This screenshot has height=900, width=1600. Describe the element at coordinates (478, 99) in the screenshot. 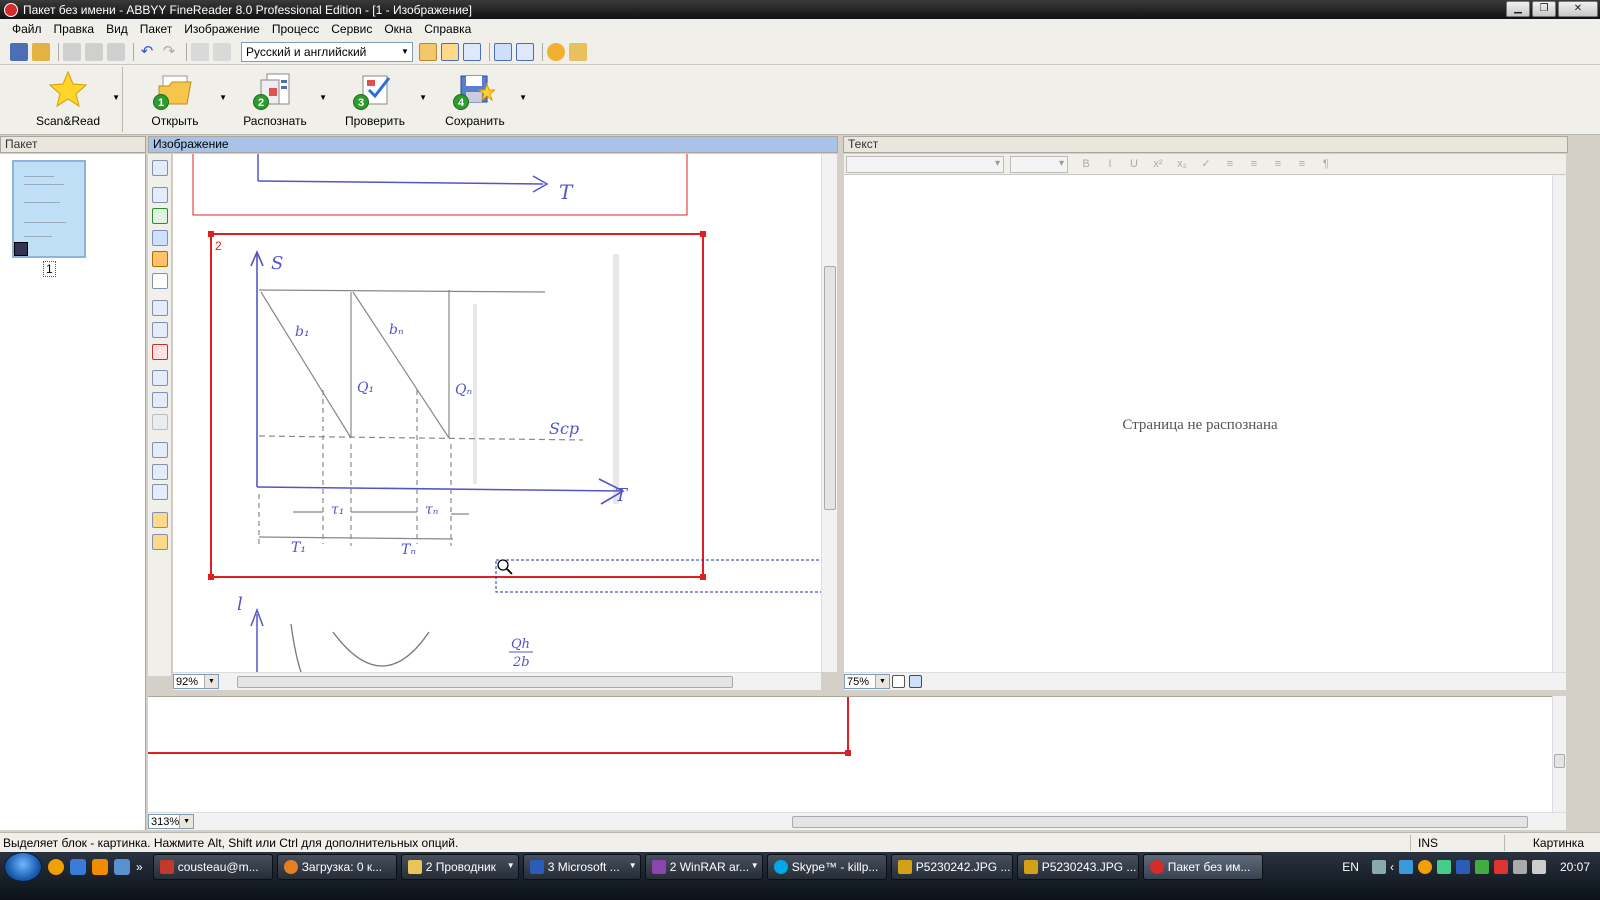

I see `save-button: 4 Сохранить ▼` at that location.